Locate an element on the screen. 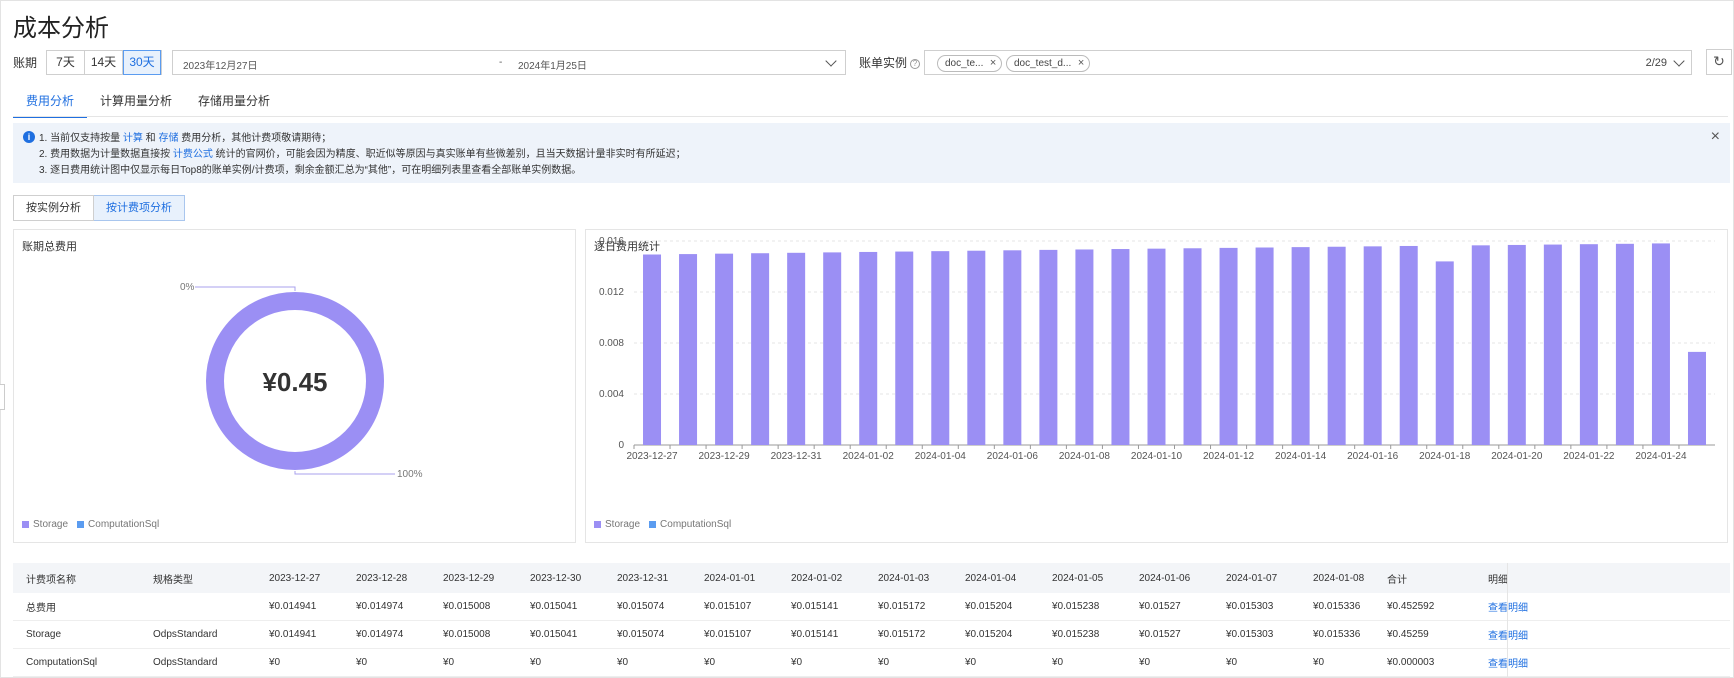  period-30-days-button: 30天 is located at coordinates (142, 62).